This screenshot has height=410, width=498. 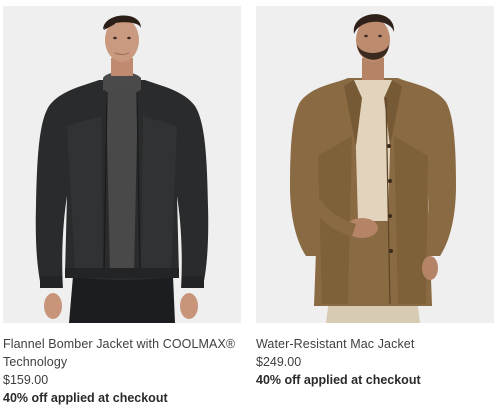 What do you see at coordinates (26, 380) in the screenshot?
I see `product-price: $159.00` at bounding box center [26, 380].